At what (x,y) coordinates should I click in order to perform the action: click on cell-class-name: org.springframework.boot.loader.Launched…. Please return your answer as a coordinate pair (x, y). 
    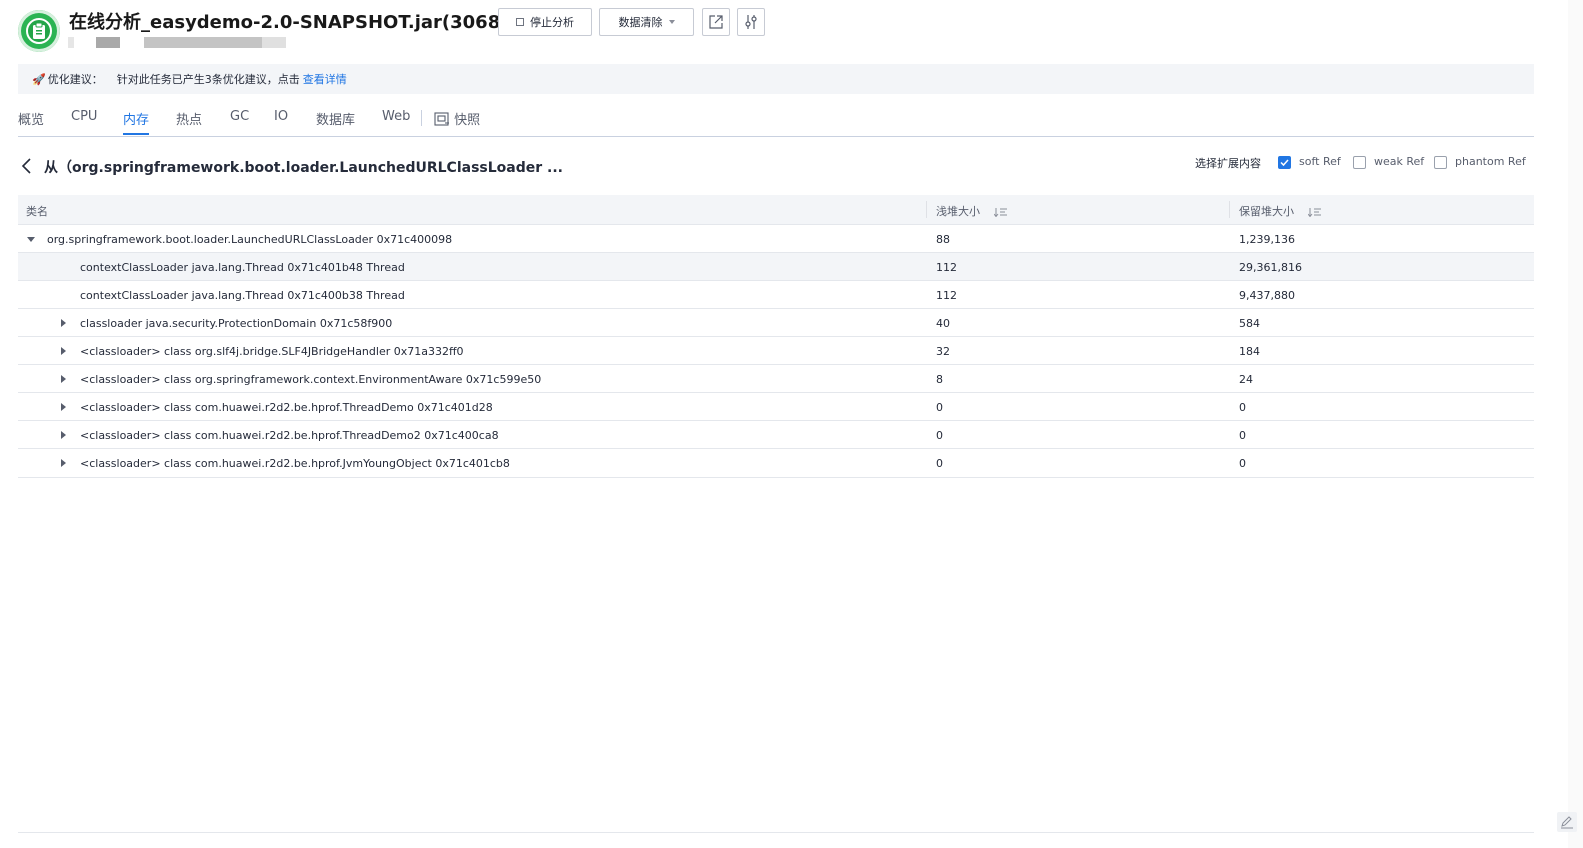
    Looking at the image, I should click on (250, 239).